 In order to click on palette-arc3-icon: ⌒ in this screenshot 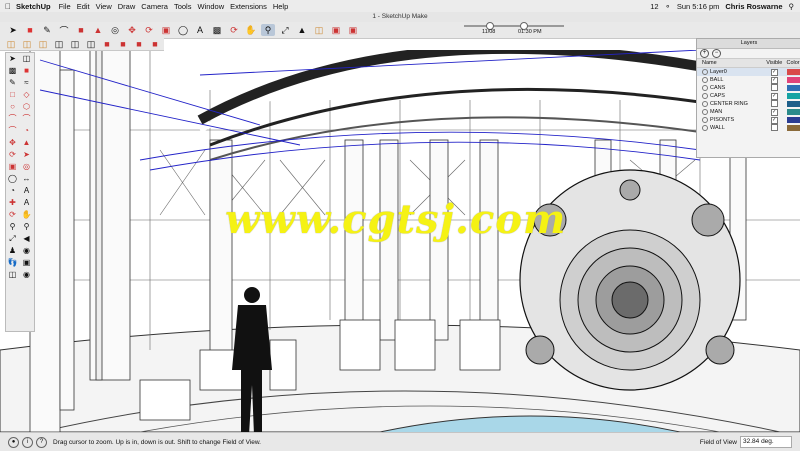, I will do `click(12, 130)`.